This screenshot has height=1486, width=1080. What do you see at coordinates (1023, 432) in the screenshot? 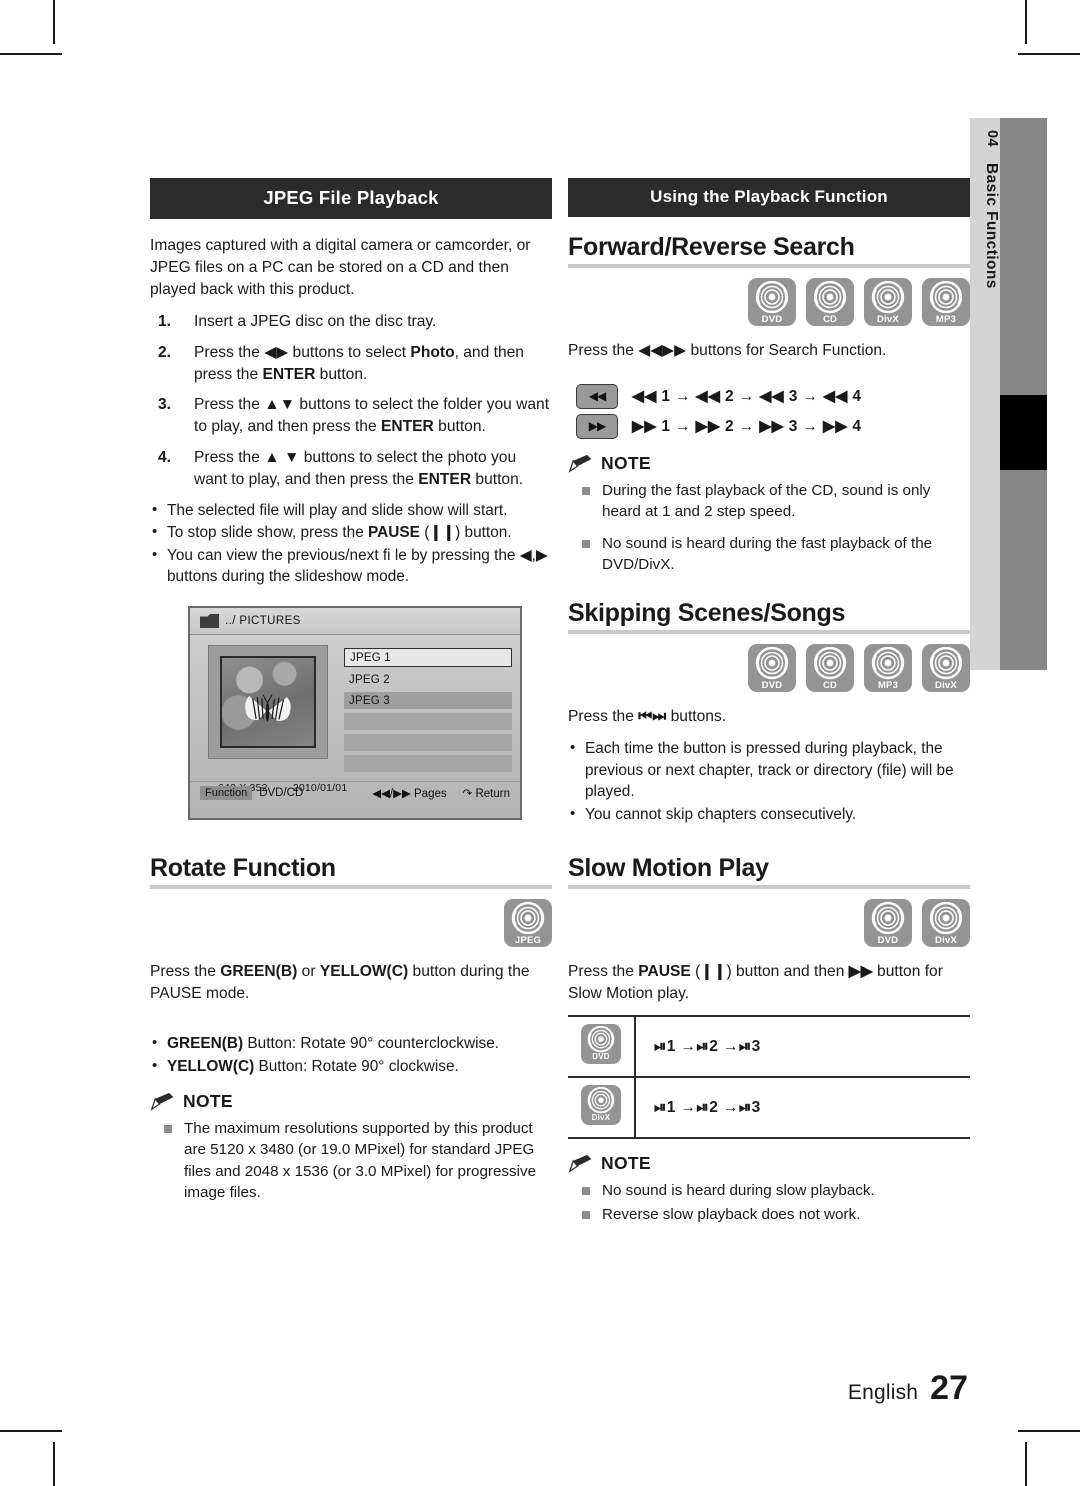
I see `side-tab-position-marker` at bounding box center [1023, 432].